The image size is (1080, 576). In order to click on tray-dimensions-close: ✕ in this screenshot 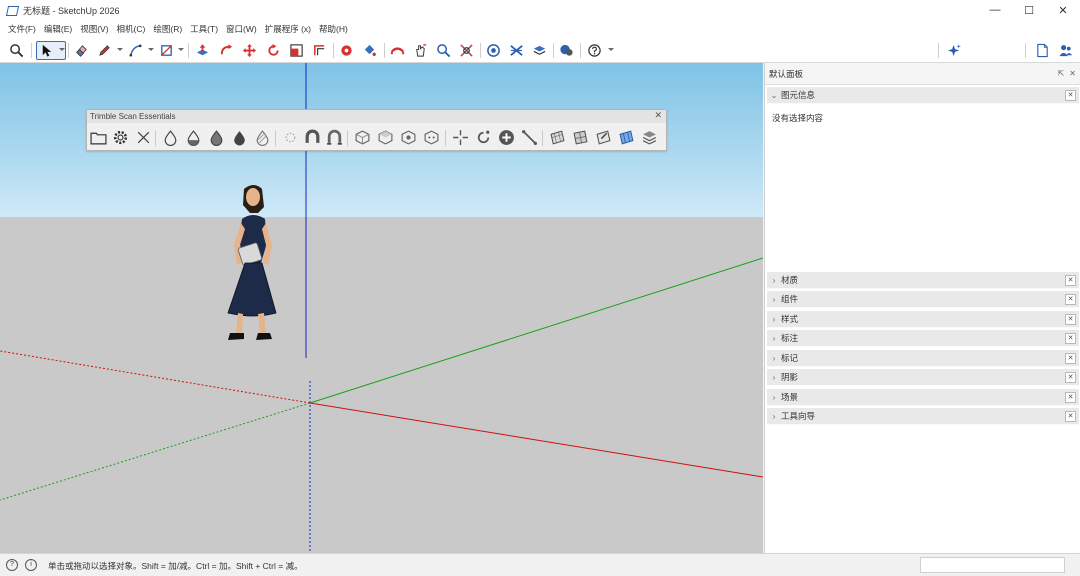, I will do `click(1070, 338)`.